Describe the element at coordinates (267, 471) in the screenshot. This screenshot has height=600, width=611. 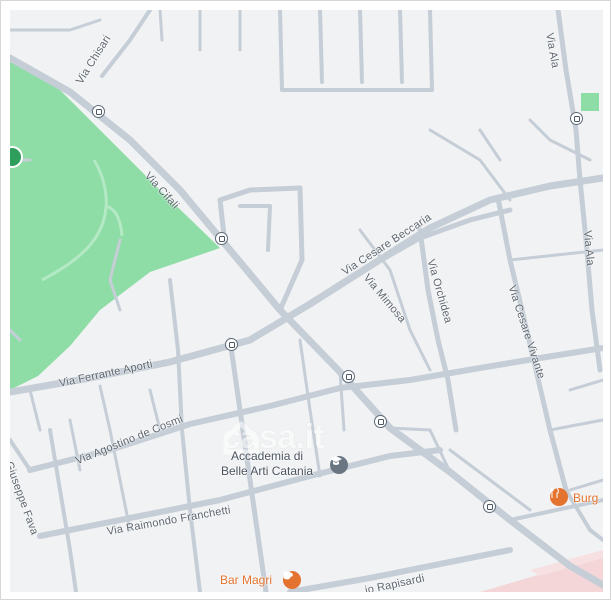
I see `academy-label-line2: Belle Arti Catania` at that location.